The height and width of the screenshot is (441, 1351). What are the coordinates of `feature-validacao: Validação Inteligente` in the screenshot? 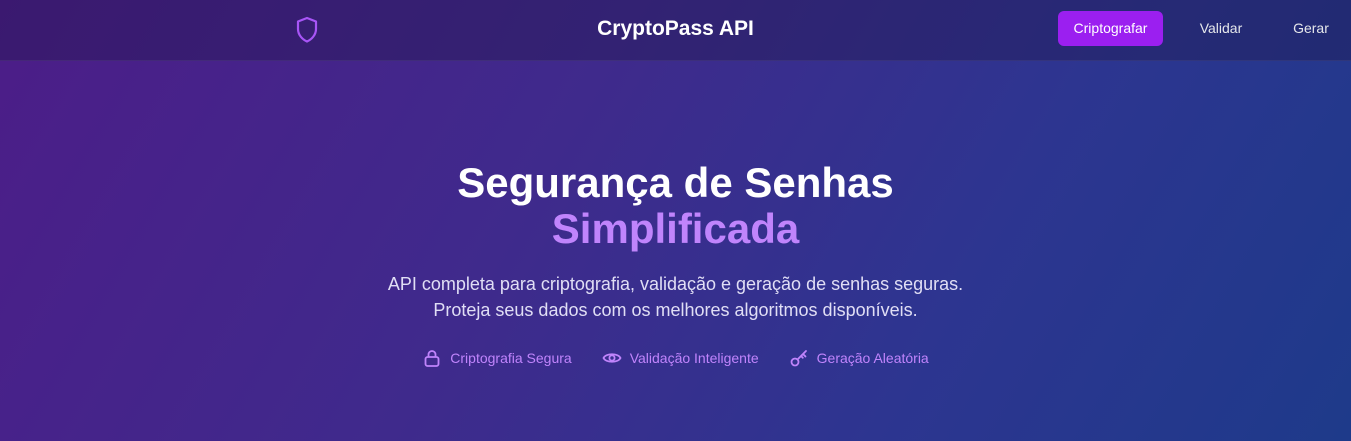 It's located at (680, 358).